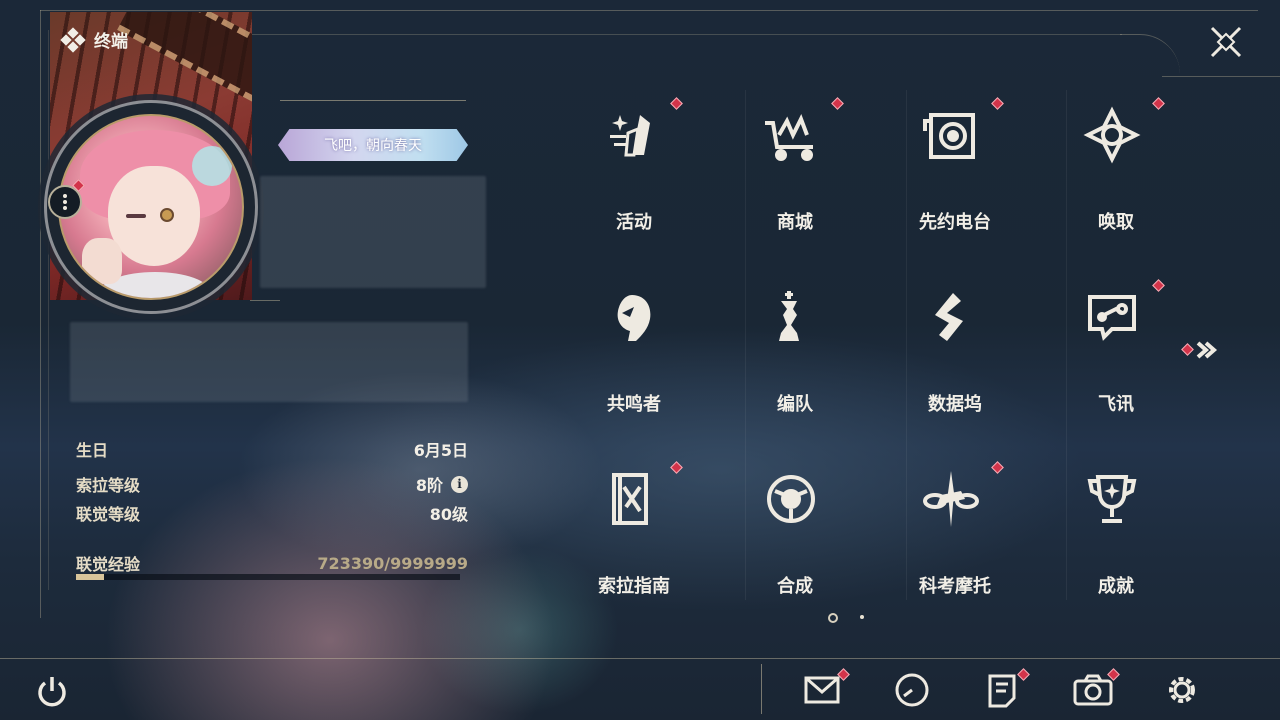 This screenshot has height=720, width=1280. Describe the element at coordinates (108, 485) in the screenshot. I see `stat-label: 索拉等级` at that location.